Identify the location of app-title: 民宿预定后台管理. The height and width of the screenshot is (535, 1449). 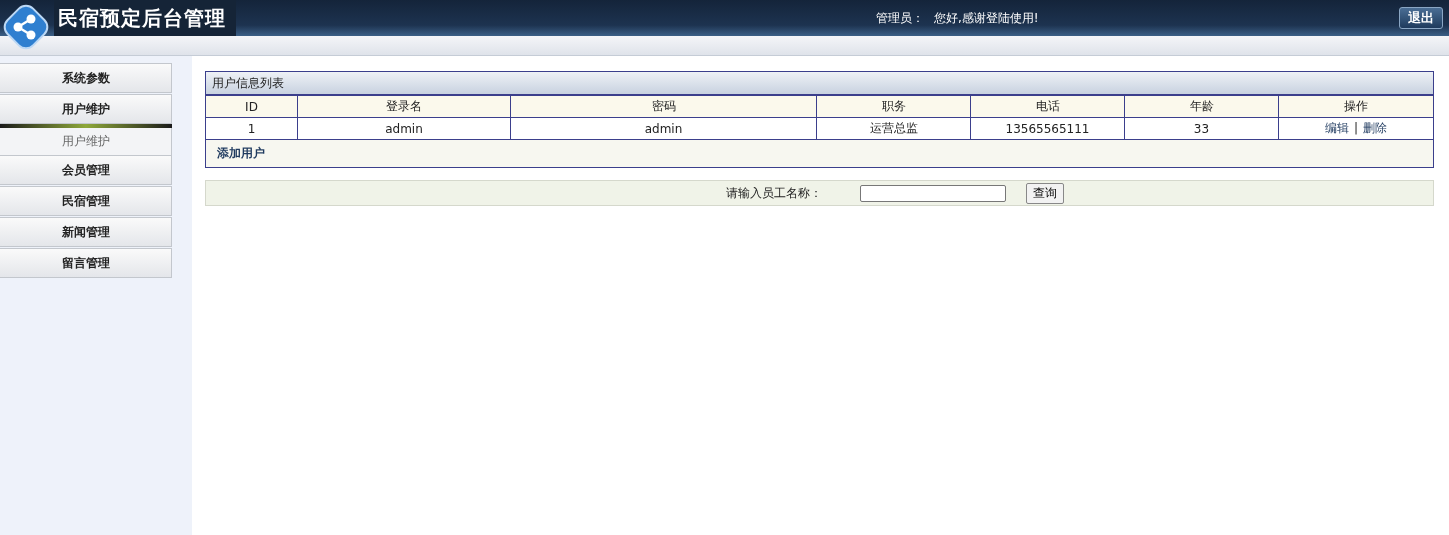
(142, 18).